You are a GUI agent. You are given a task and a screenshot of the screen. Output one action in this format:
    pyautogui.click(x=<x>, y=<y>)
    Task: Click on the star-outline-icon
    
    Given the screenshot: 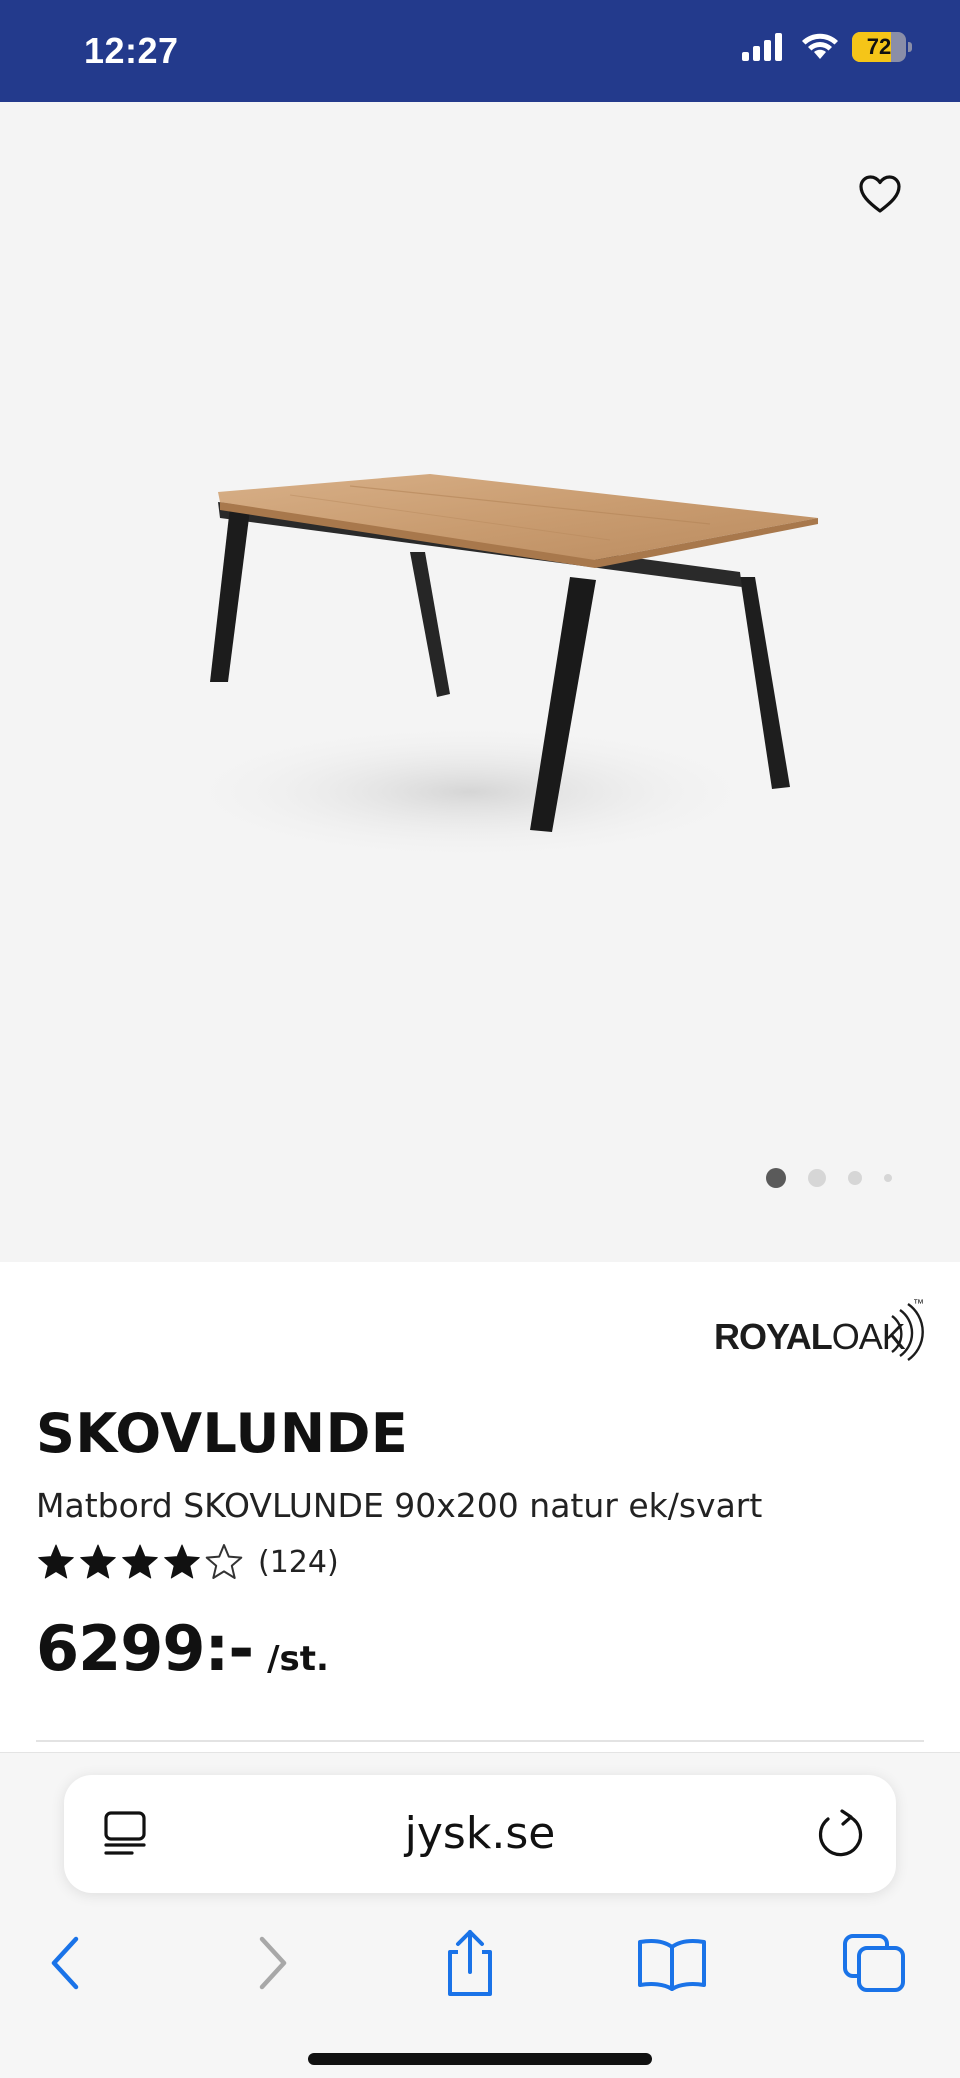 What is the action you would take?
    pyautogui.click(x=224, y=1561)
    